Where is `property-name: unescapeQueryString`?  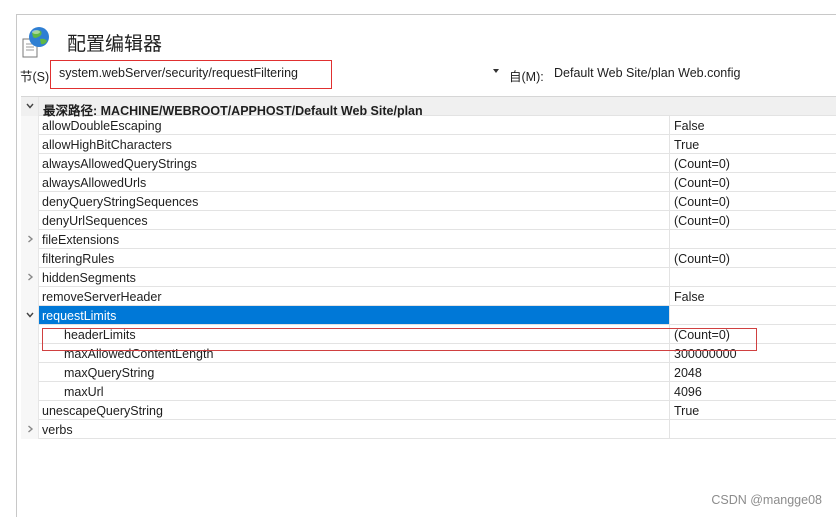
property-name: unescapeQueryString is located at coordinates (354, 410).